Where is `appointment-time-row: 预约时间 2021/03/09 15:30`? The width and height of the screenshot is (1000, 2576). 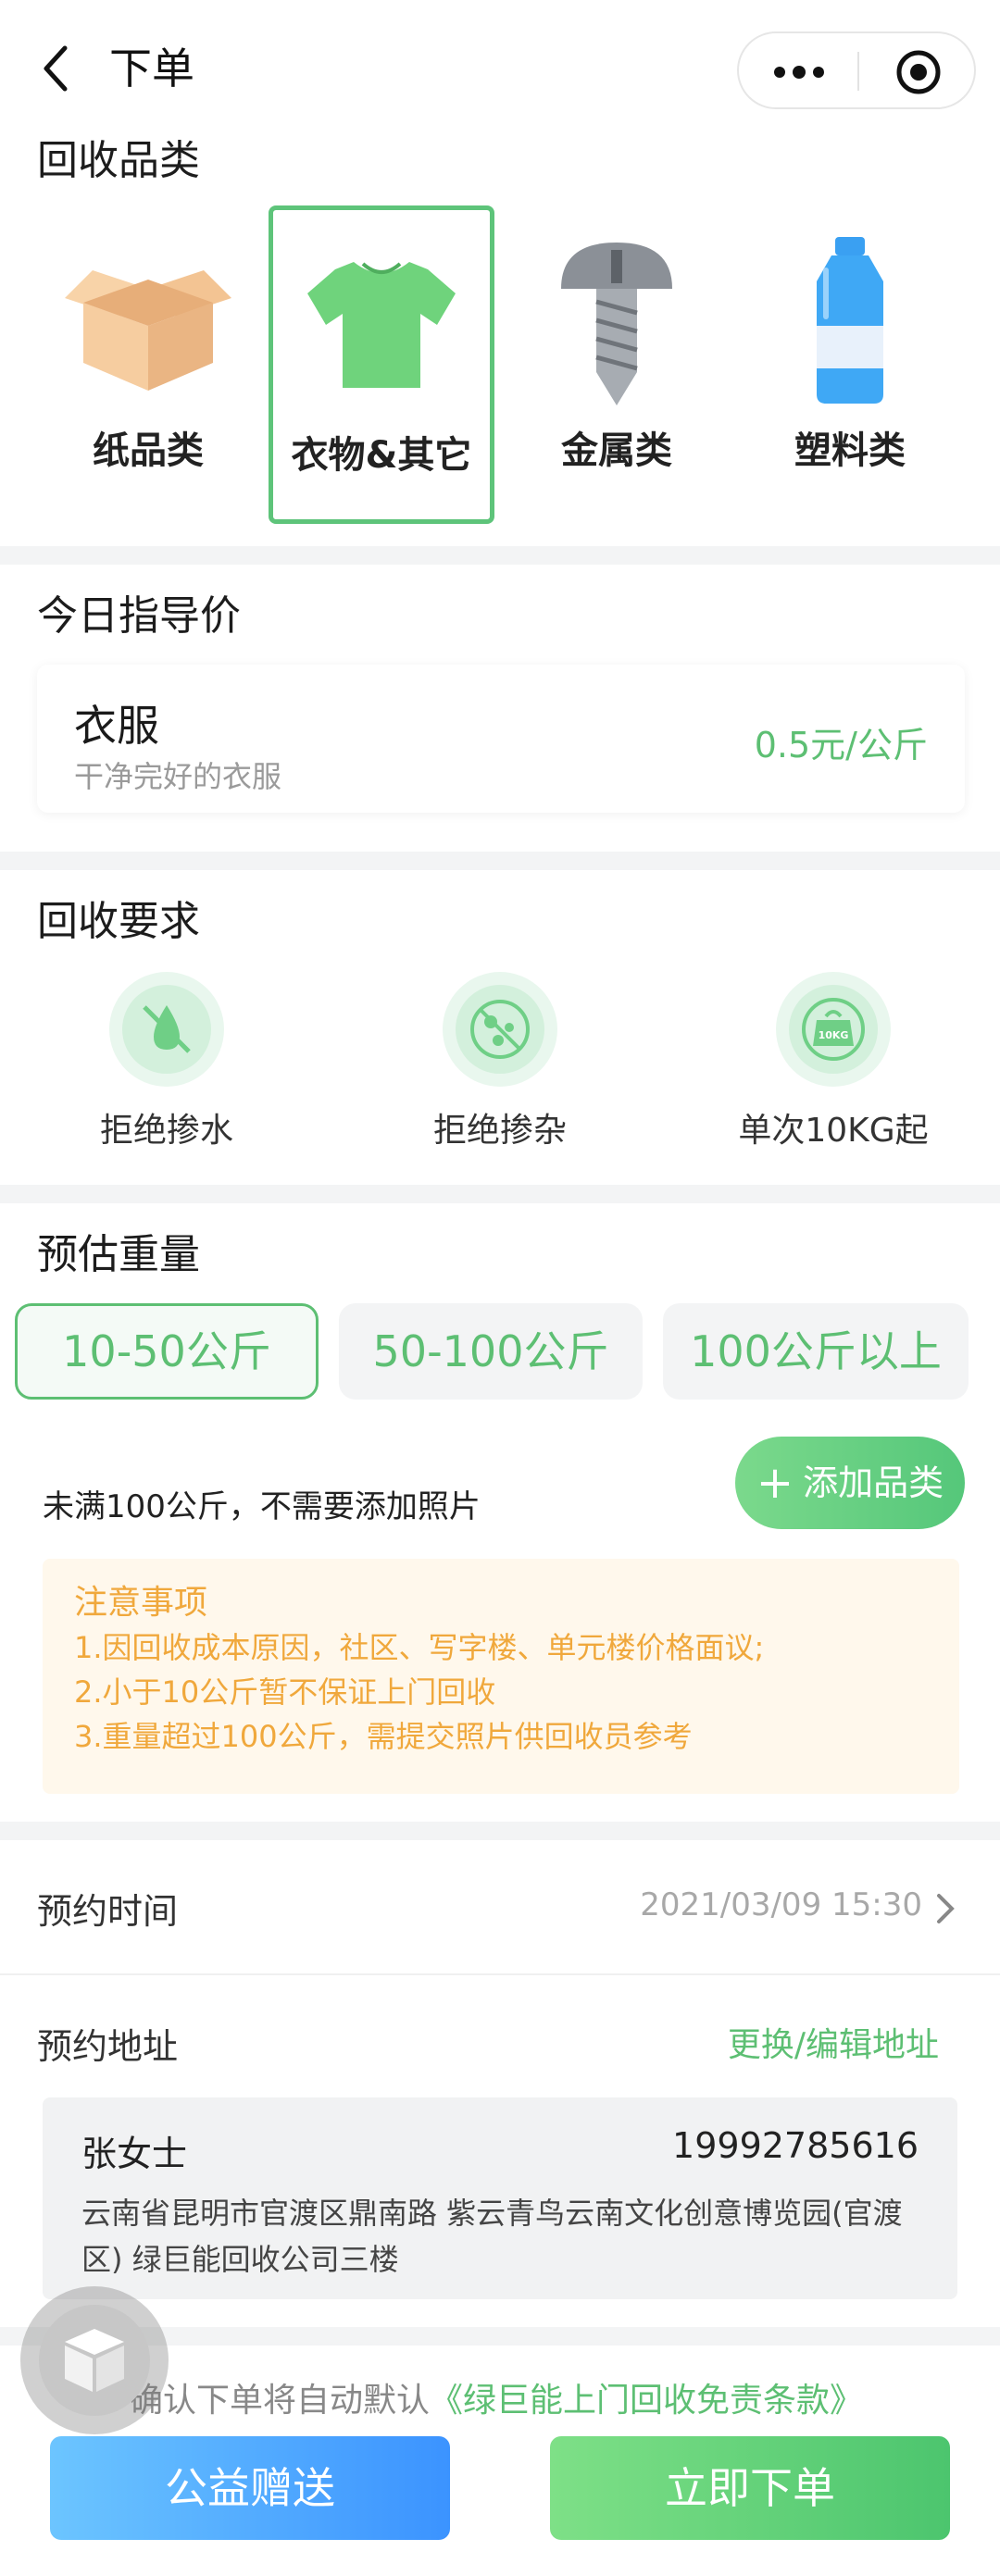
appointment-time-row: 预约时间 2021/03/09 15:30 is located at coordinates (500, 1907).